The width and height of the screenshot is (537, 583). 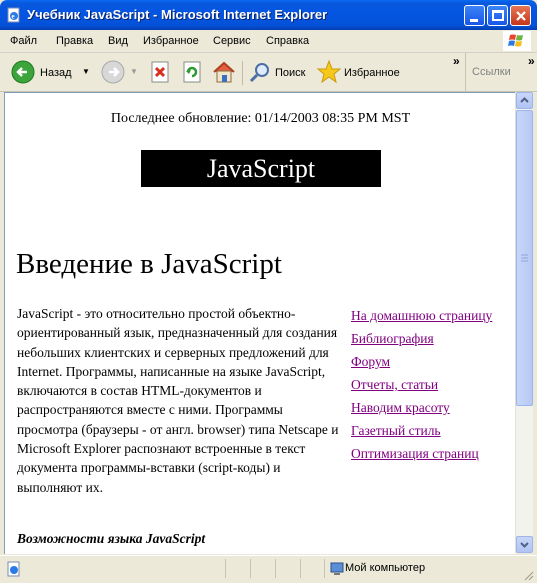 I want to click on back-dropdown-icon: ▼, so click(x=86, y=71).